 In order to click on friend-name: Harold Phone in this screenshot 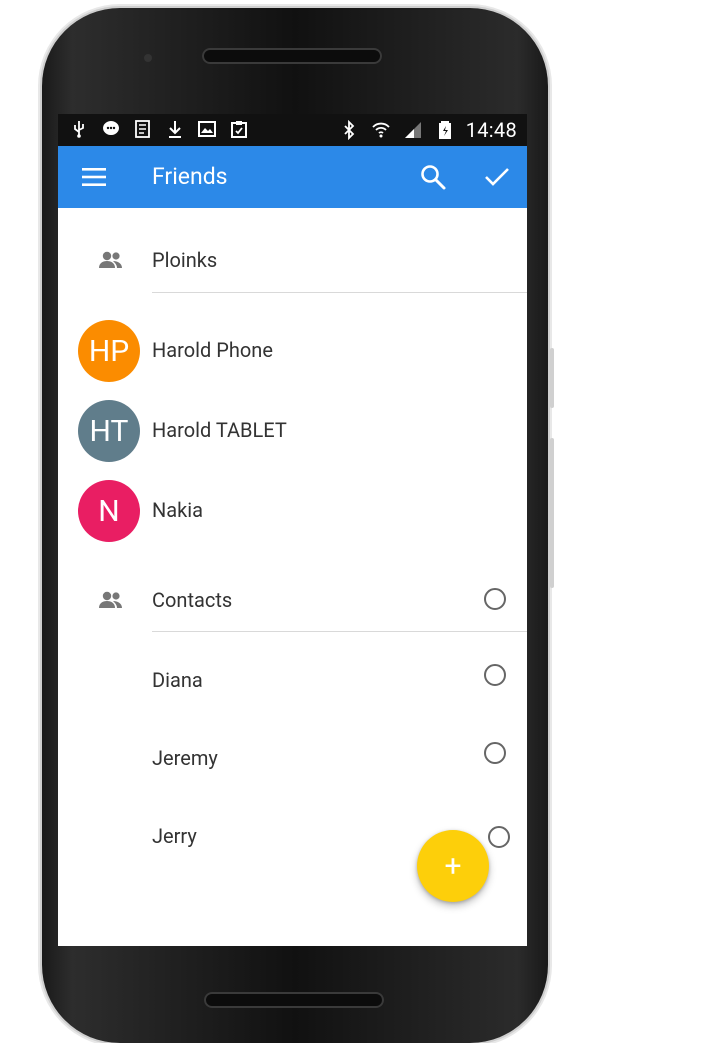, I will do `click(212, 350)`.